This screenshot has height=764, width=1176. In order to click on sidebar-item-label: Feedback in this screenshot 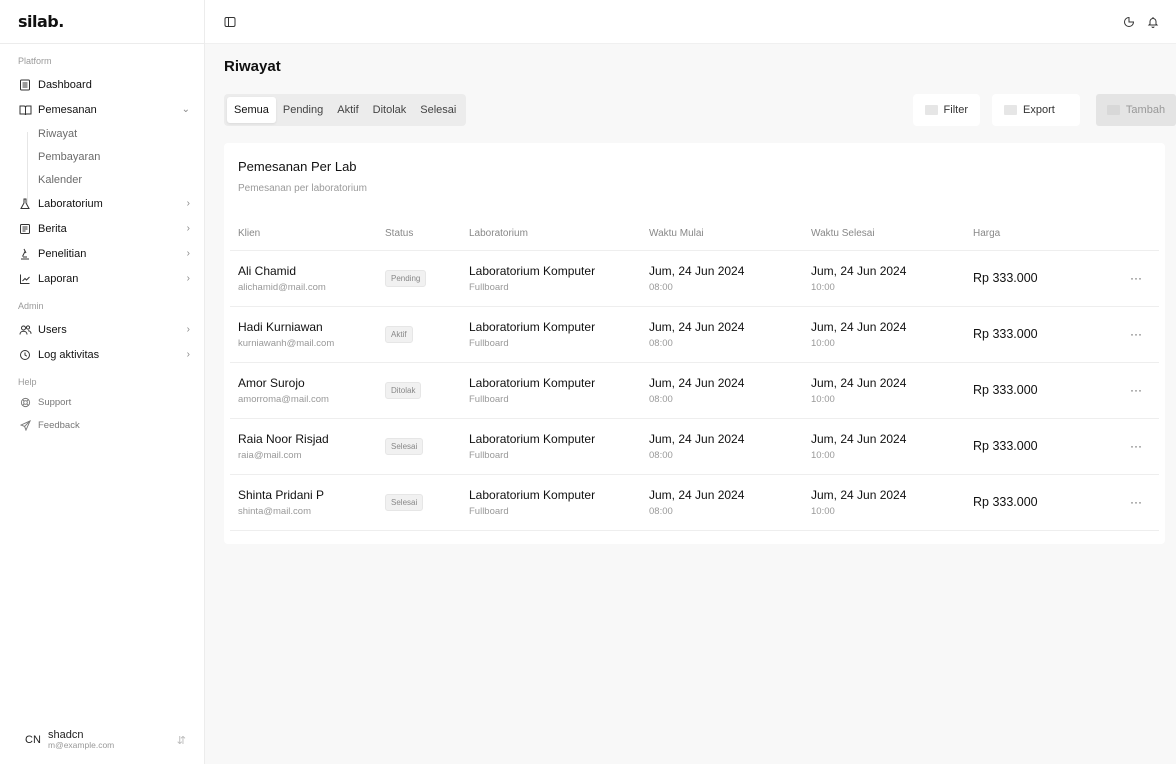, I will do `click(59, 425)`.